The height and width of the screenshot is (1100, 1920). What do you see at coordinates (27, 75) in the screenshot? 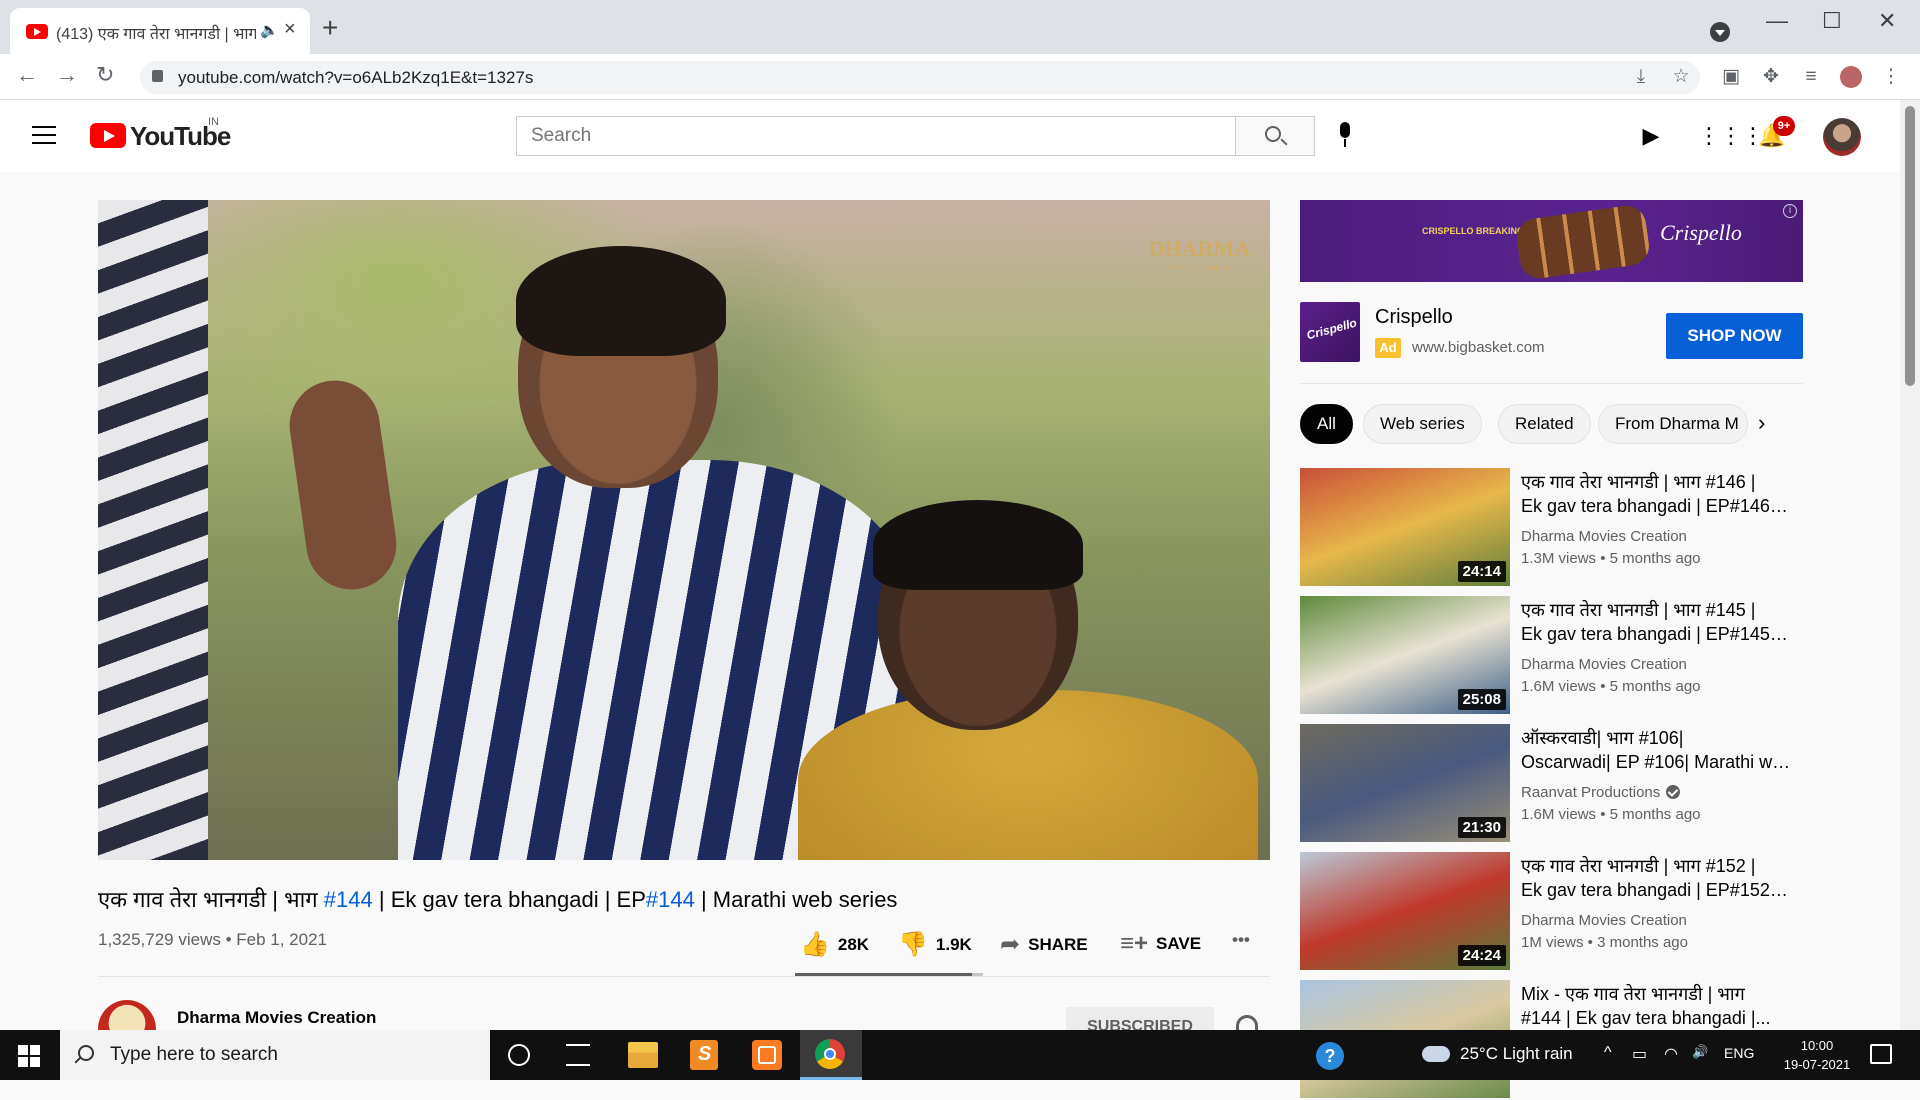
I see `back-button: ←` at bounding box center [27, 75].